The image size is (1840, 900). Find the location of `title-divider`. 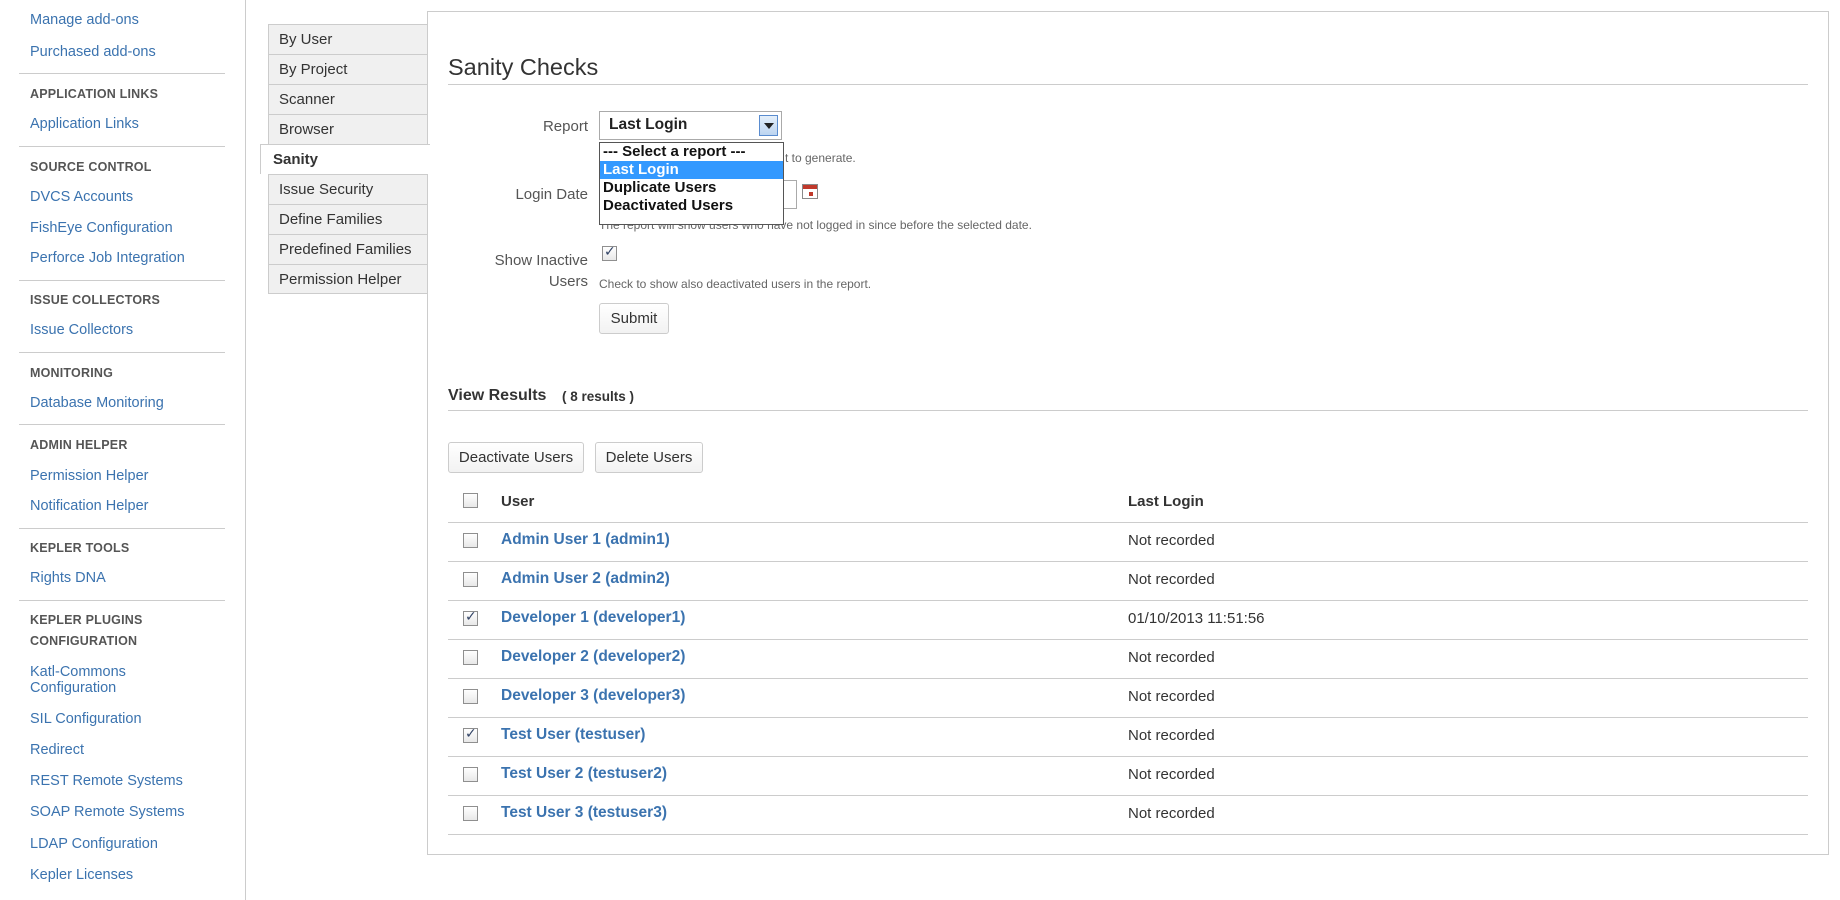

title-divider is located at coordinates (1128, 84).